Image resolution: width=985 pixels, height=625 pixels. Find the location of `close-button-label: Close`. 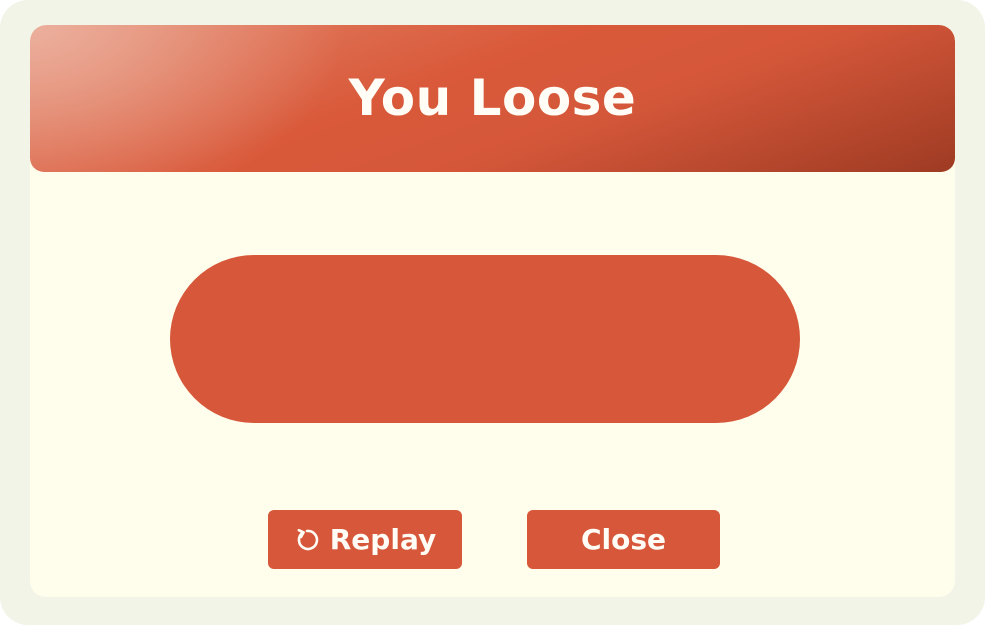

close-button-label: Close is located at coordinates (623, 539).